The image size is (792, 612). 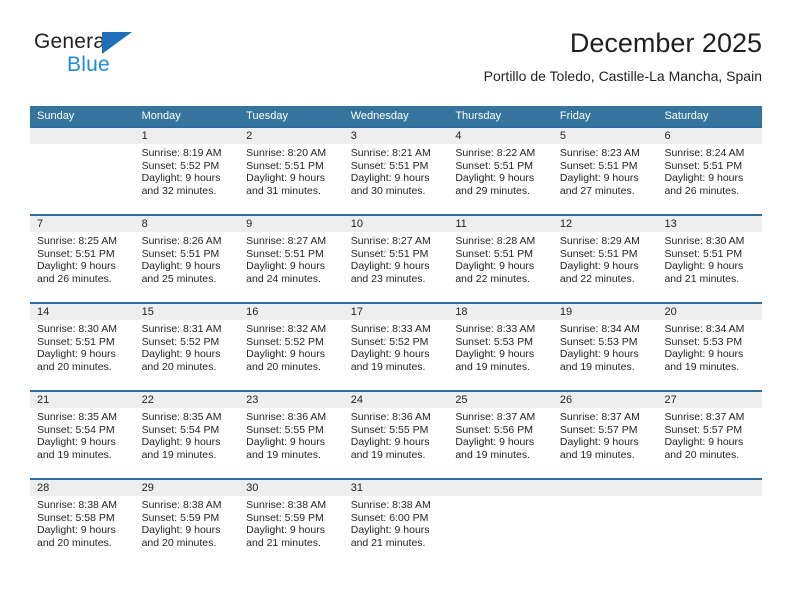 I want to click on day-number: 15, so click(x=187, y=312).